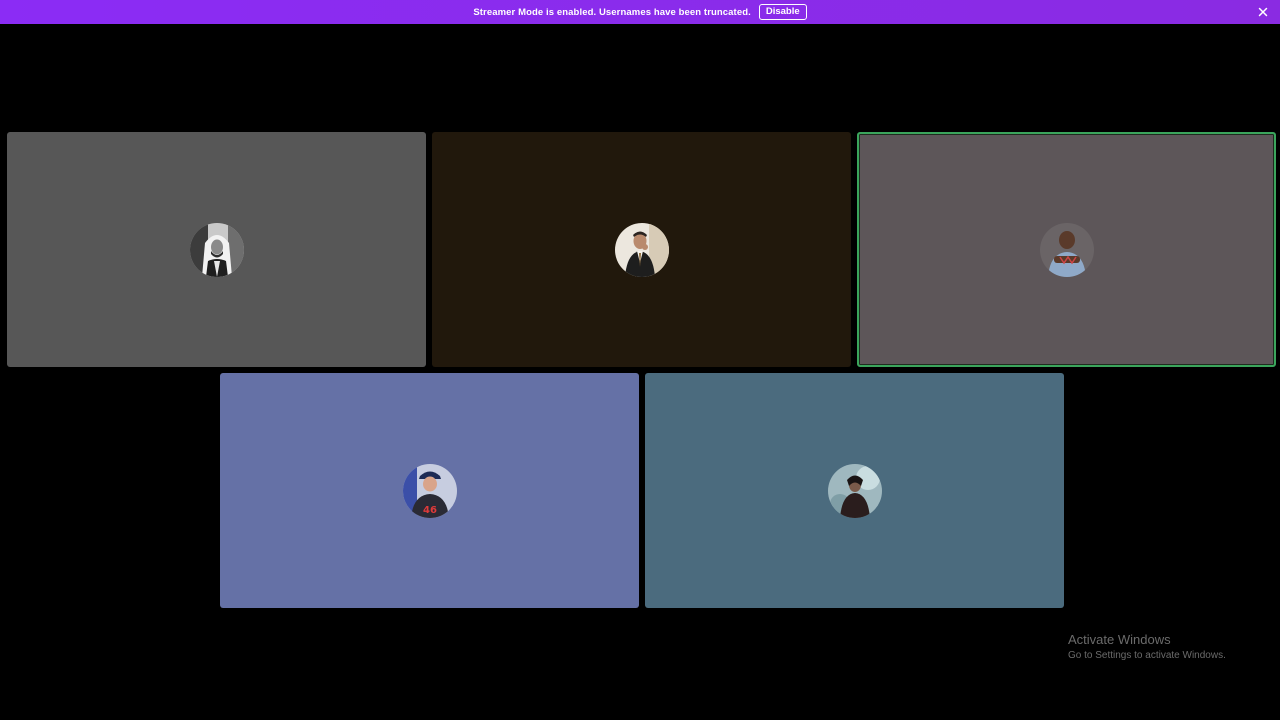 This screenshot has height=720, width=1280. I want to click on svg-text: 46, so click(430, 510).